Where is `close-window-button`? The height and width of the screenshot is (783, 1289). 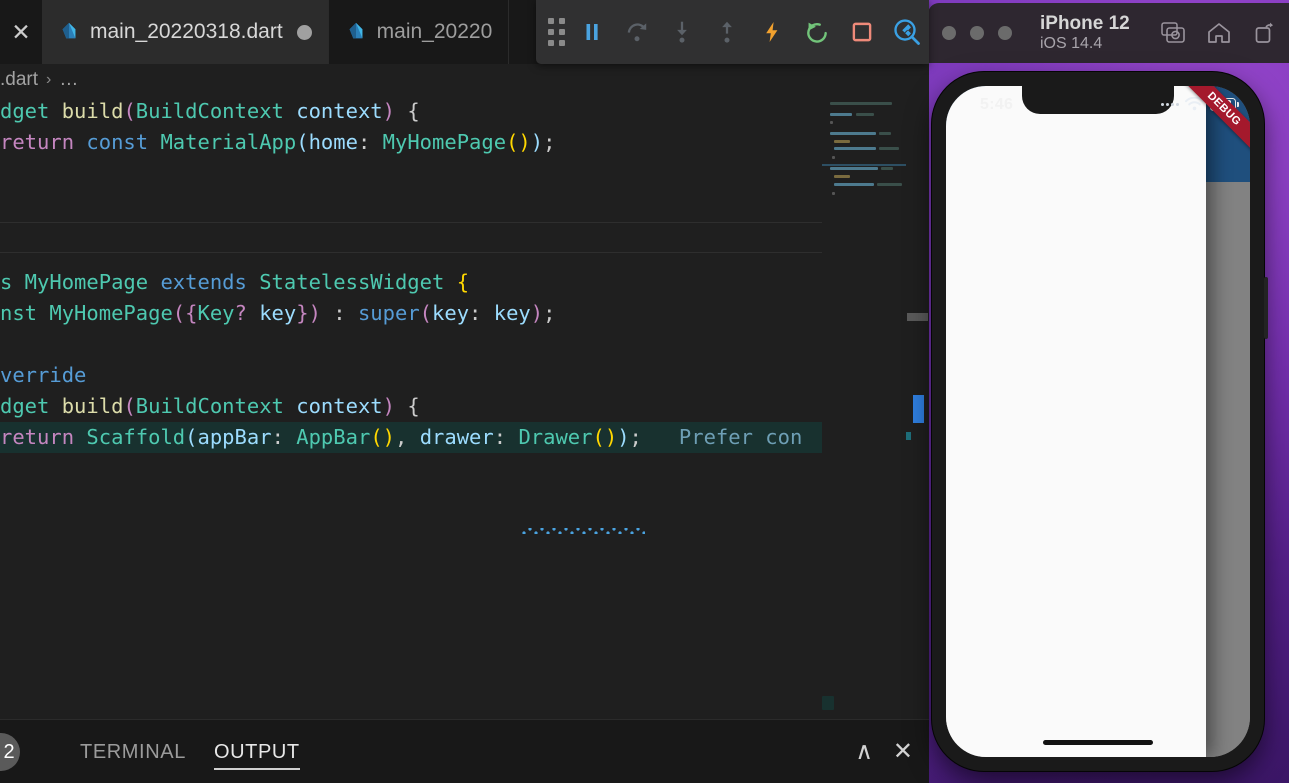
close-window-button is located at coordinates (949, 33).